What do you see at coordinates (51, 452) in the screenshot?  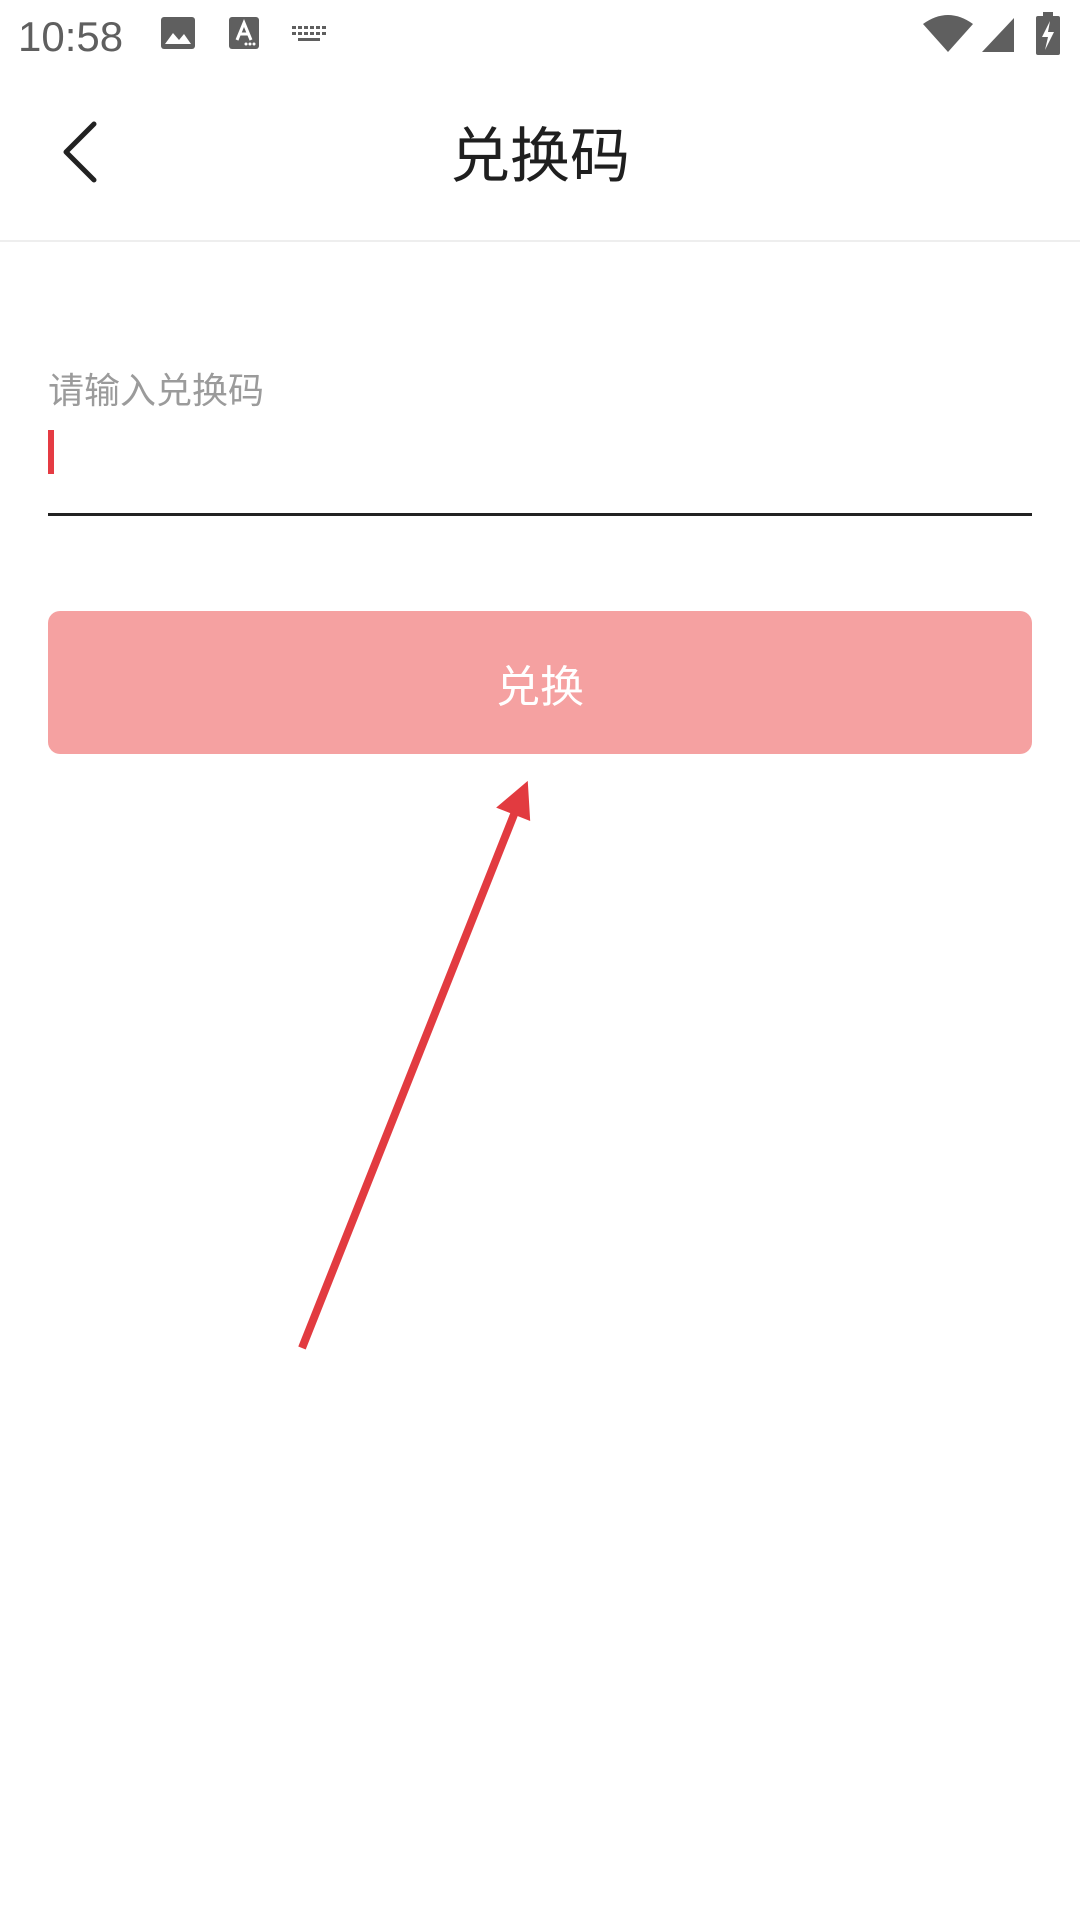 I see `text-cursor` at bounding box center [51, 452].